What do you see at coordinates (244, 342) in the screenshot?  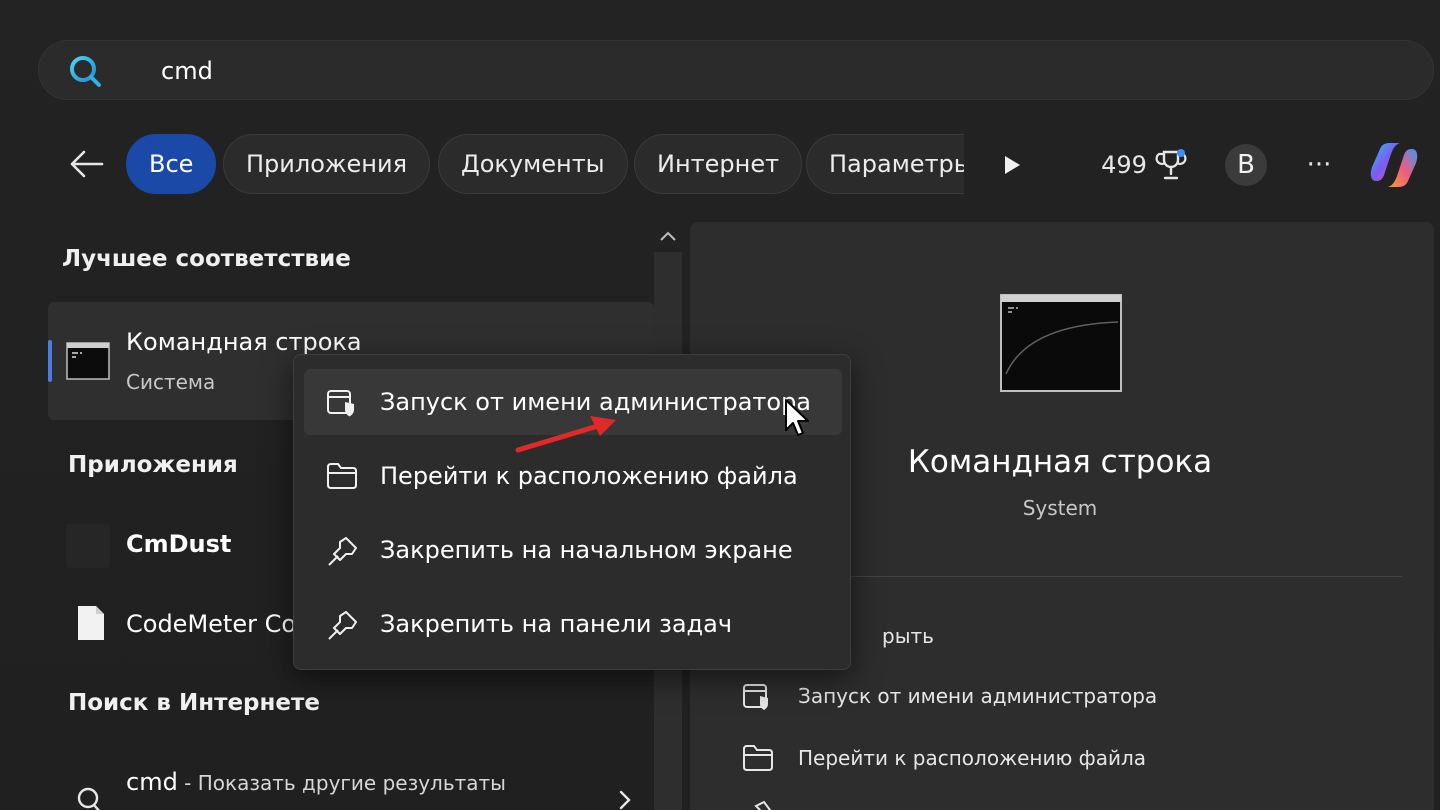 I see `best-match-name: Командная строка` at bounding box center [244, 342].